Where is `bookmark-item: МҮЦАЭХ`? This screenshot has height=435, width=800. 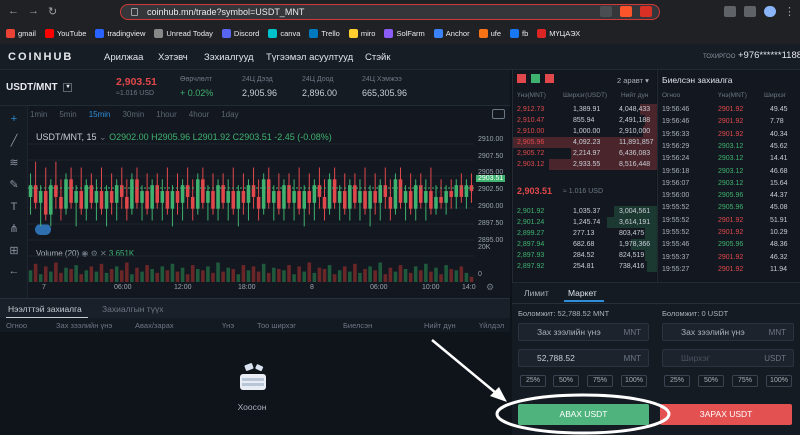
bookmark-item: МҮЦАЭХ is located at coordinates (558, 33).